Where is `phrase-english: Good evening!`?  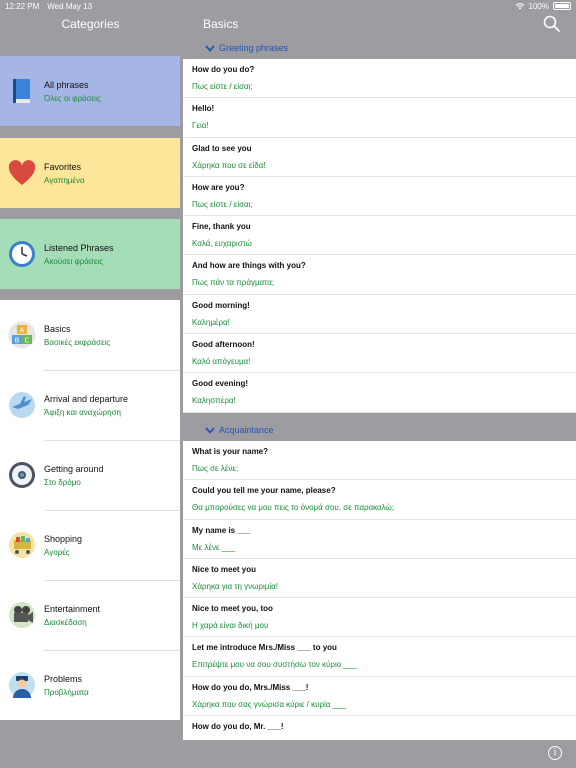 phrase-english: Good evening! is located at coordinates (220, 384).